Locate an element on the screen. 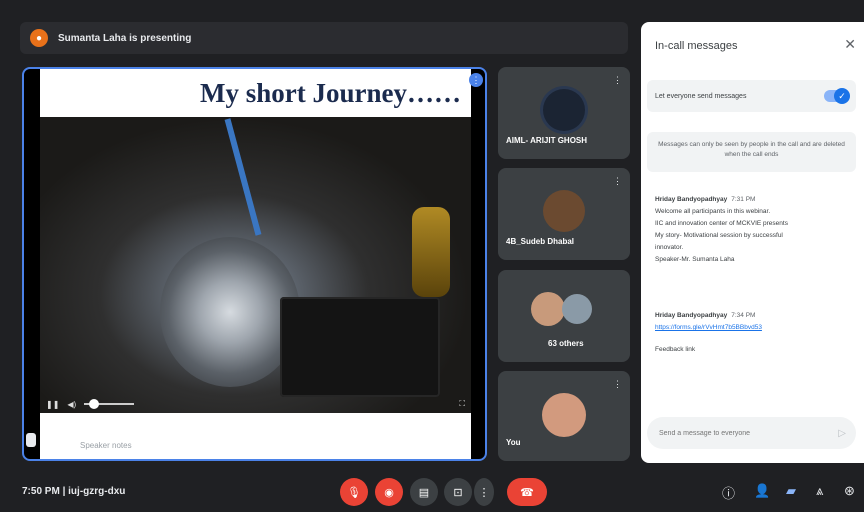 The height and width of the screenshot is (512, 864). message-line: Speaker-Mr. Sumanta Laha is located at coordinates (695, 259).